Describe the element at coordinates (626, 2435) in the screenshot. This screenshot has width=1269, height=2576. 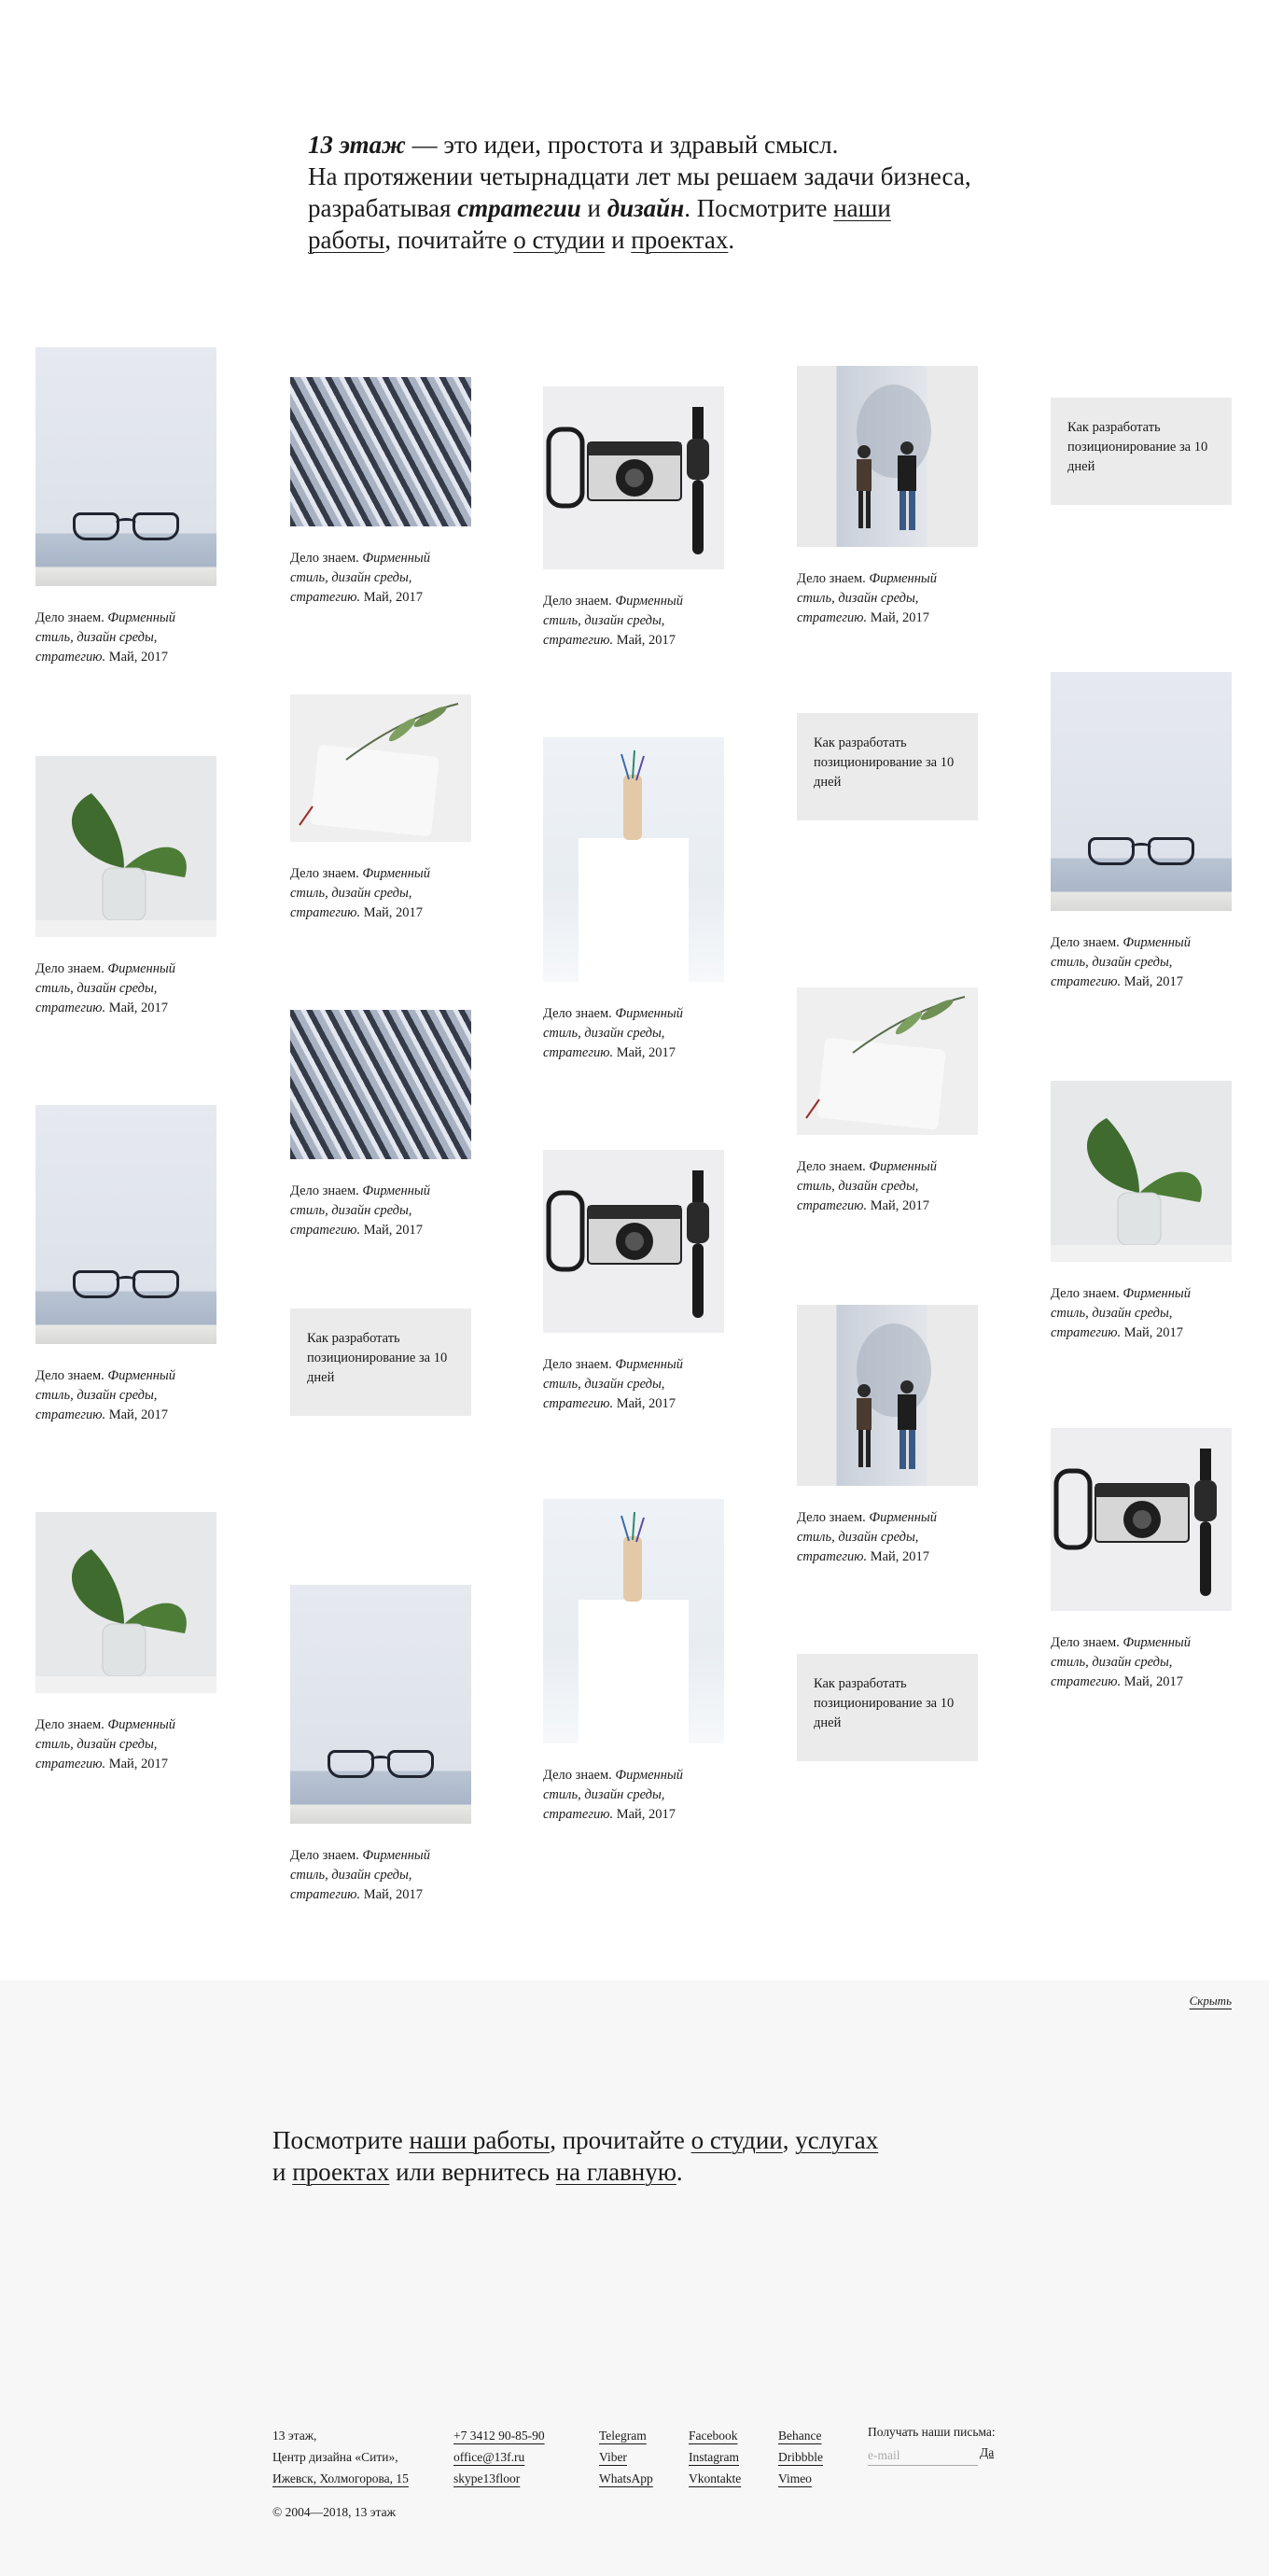
I see `telegram-link: Telegram` at that location.